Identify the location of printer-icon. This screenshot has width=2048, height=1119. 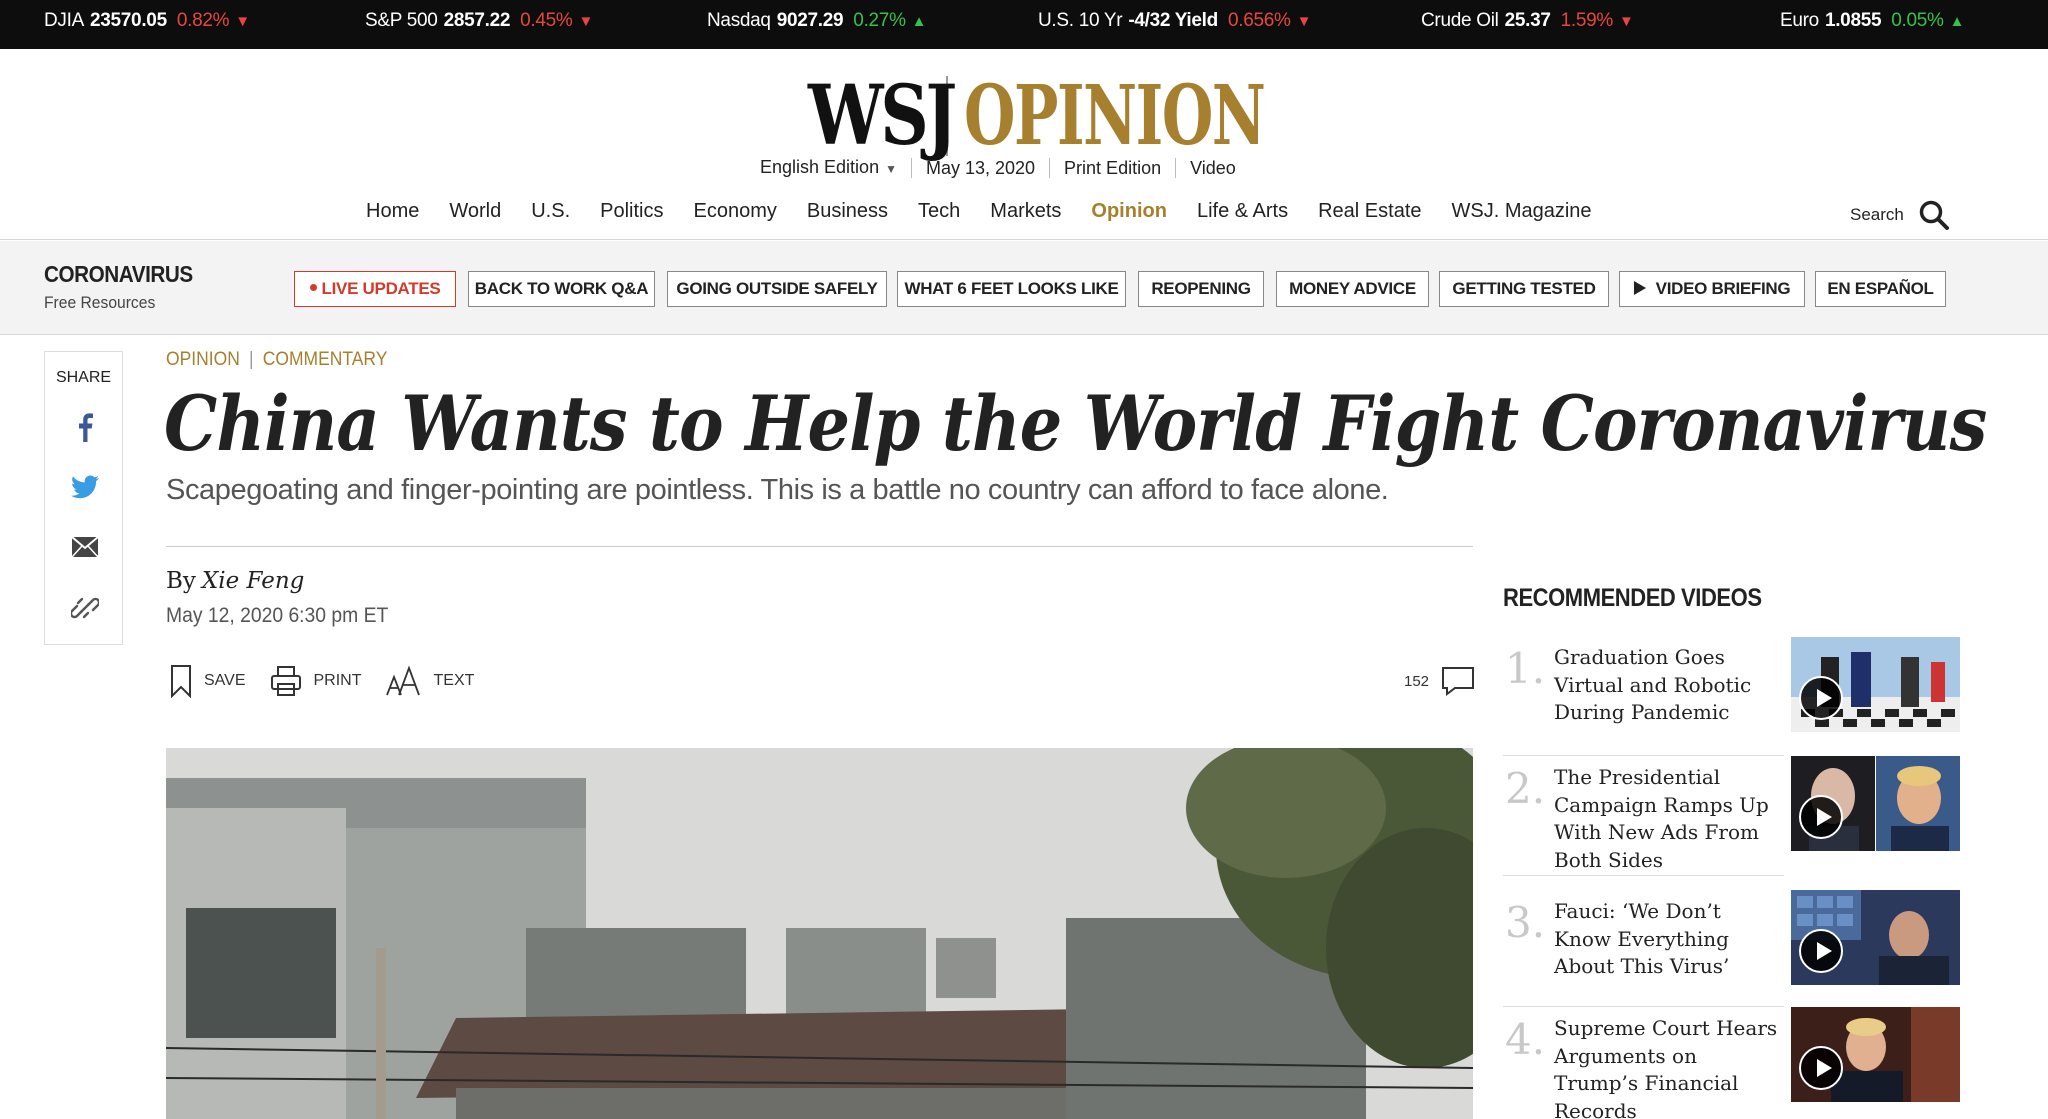
(285, 681).